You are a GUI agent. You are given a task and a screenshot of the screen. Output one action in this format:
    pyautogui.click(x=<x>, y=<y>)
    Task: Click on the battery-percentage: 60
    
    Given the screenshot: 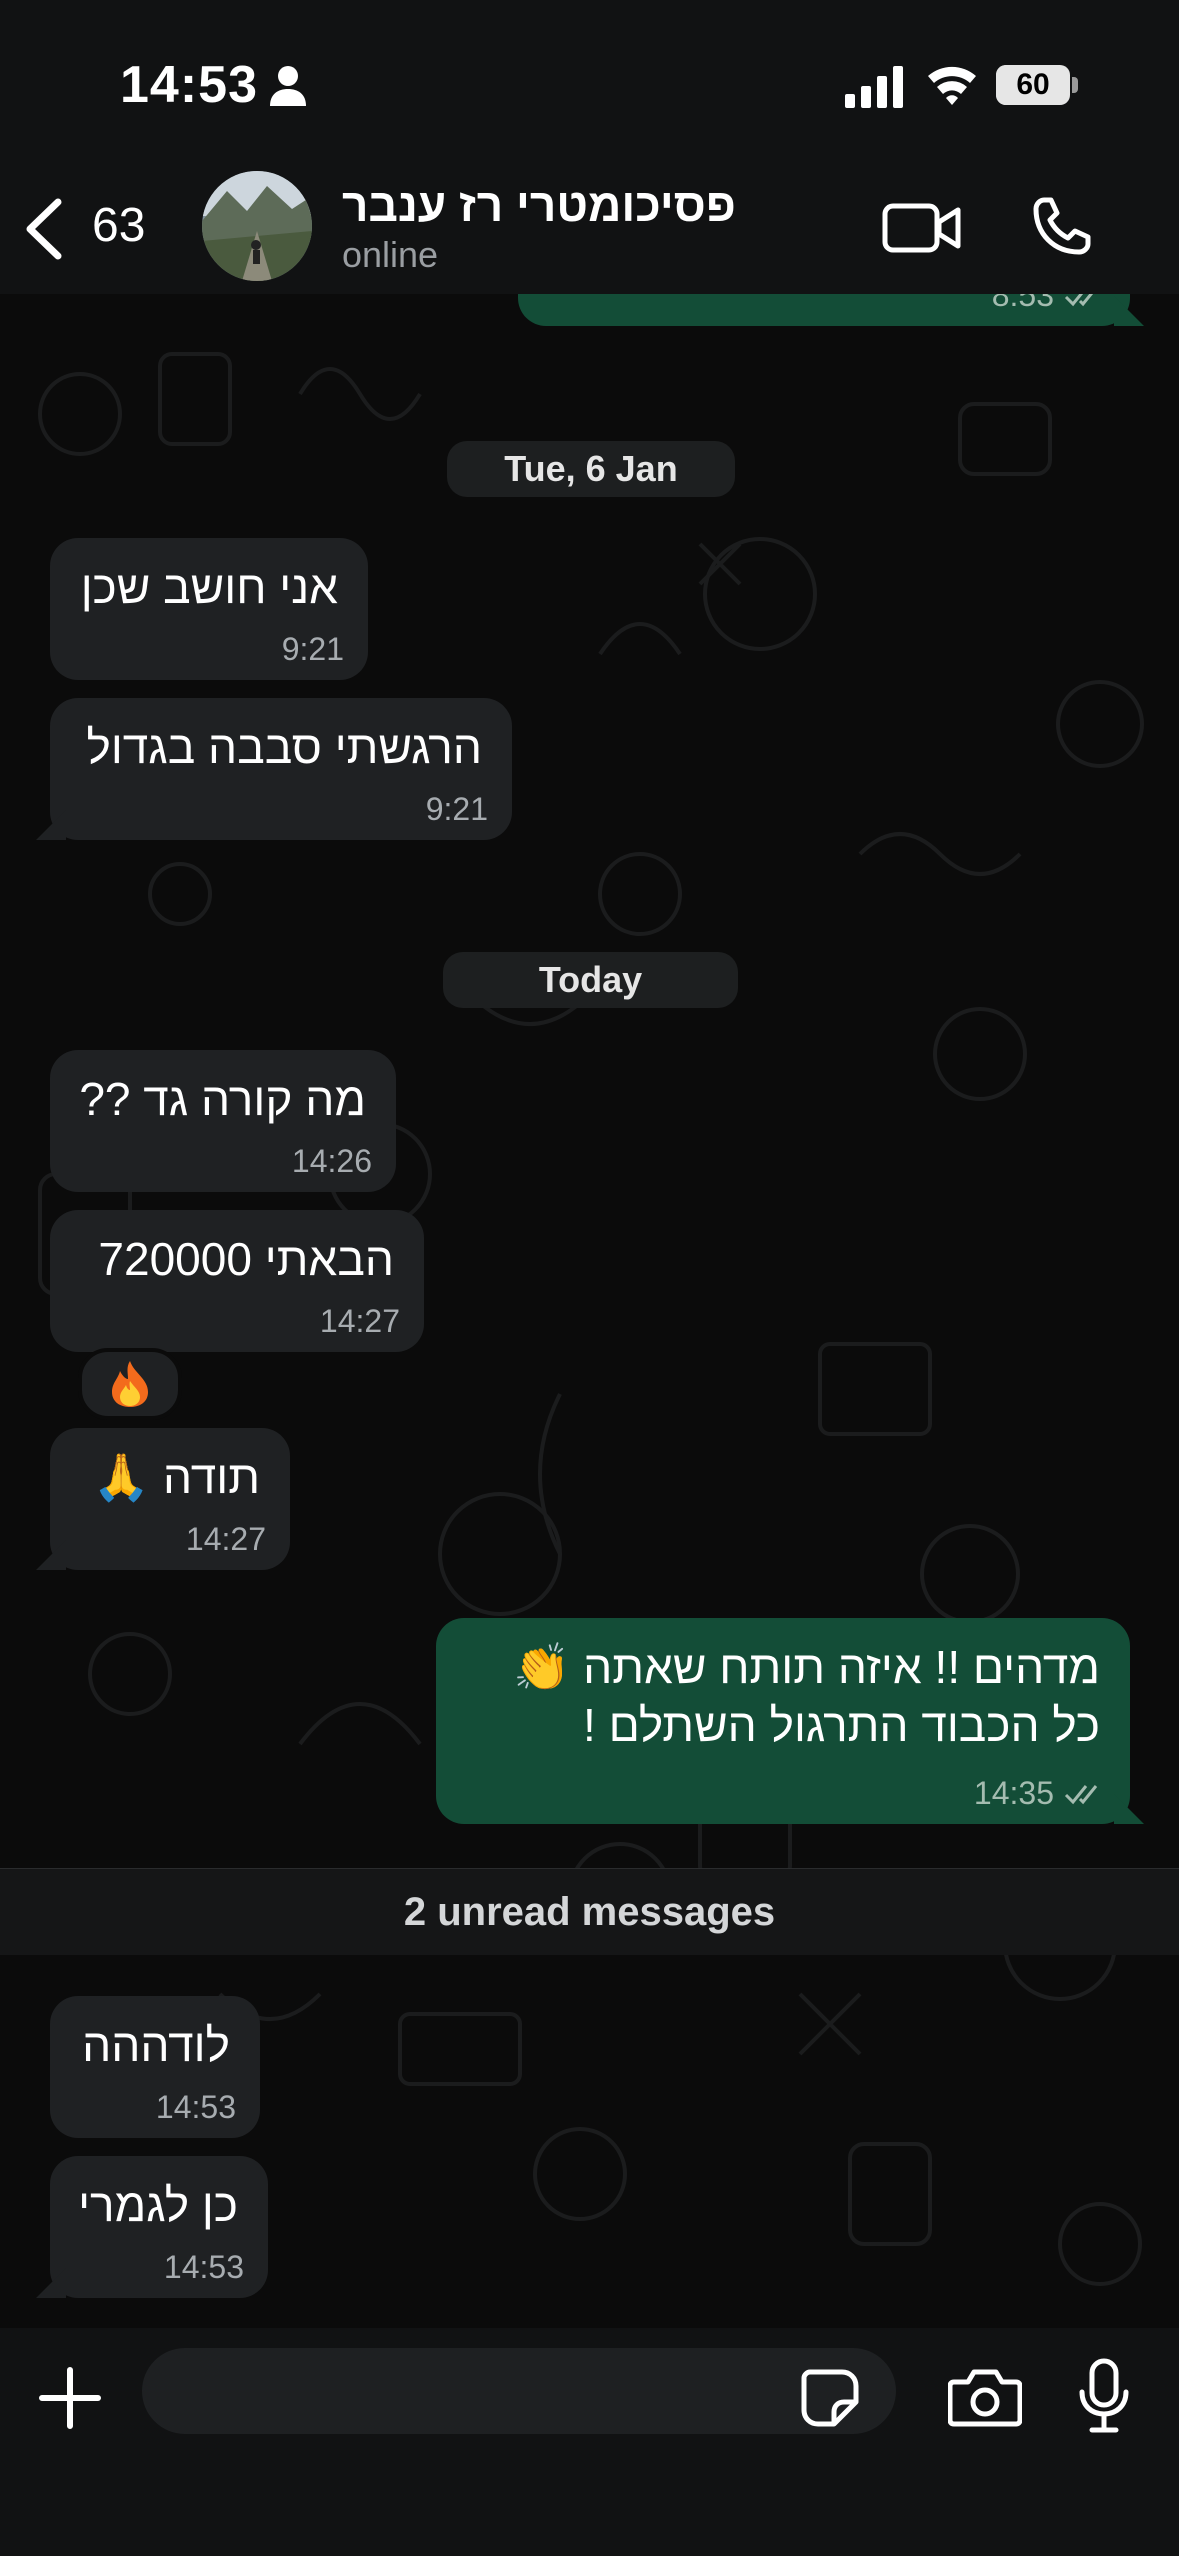 What is the action you would take?
    pyautogui.click(x=1033, y=84)
    